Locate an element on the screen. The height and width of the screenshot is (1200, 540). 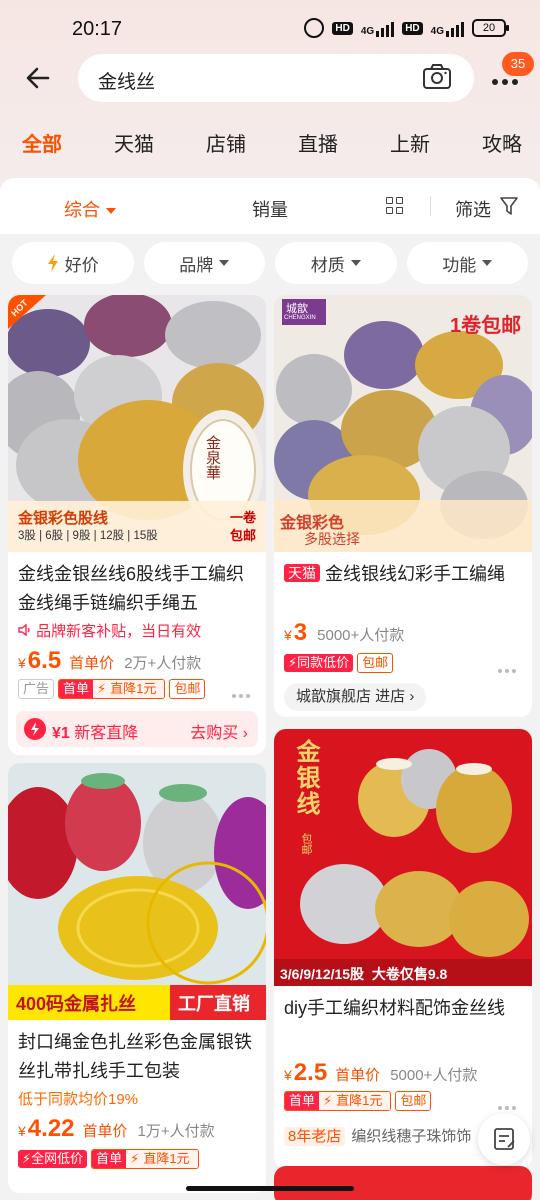
shop-info: 8年老店 编织线穗子珠饰饰 is located at coordinates (377, 1135).